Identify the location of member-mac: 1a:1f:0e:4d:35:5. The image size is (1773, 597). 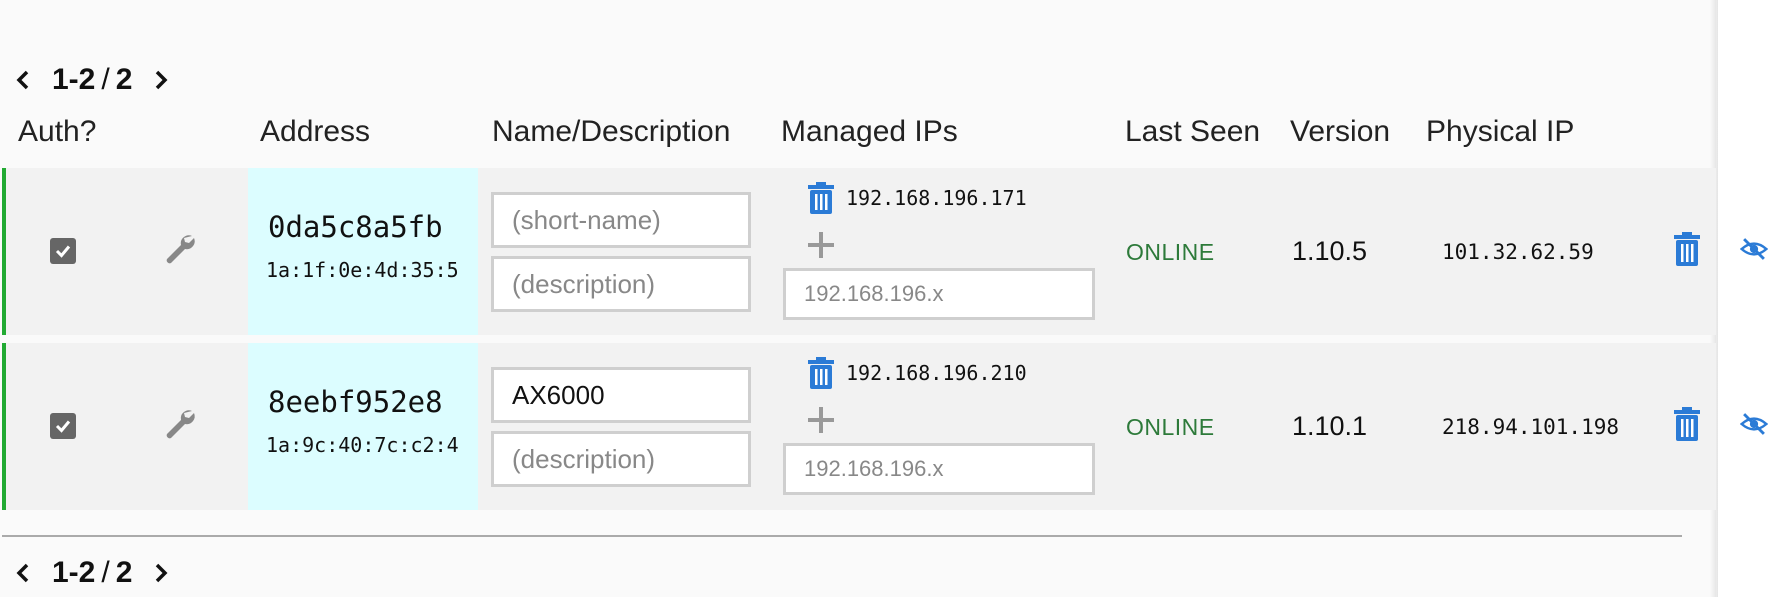
(362, 270).